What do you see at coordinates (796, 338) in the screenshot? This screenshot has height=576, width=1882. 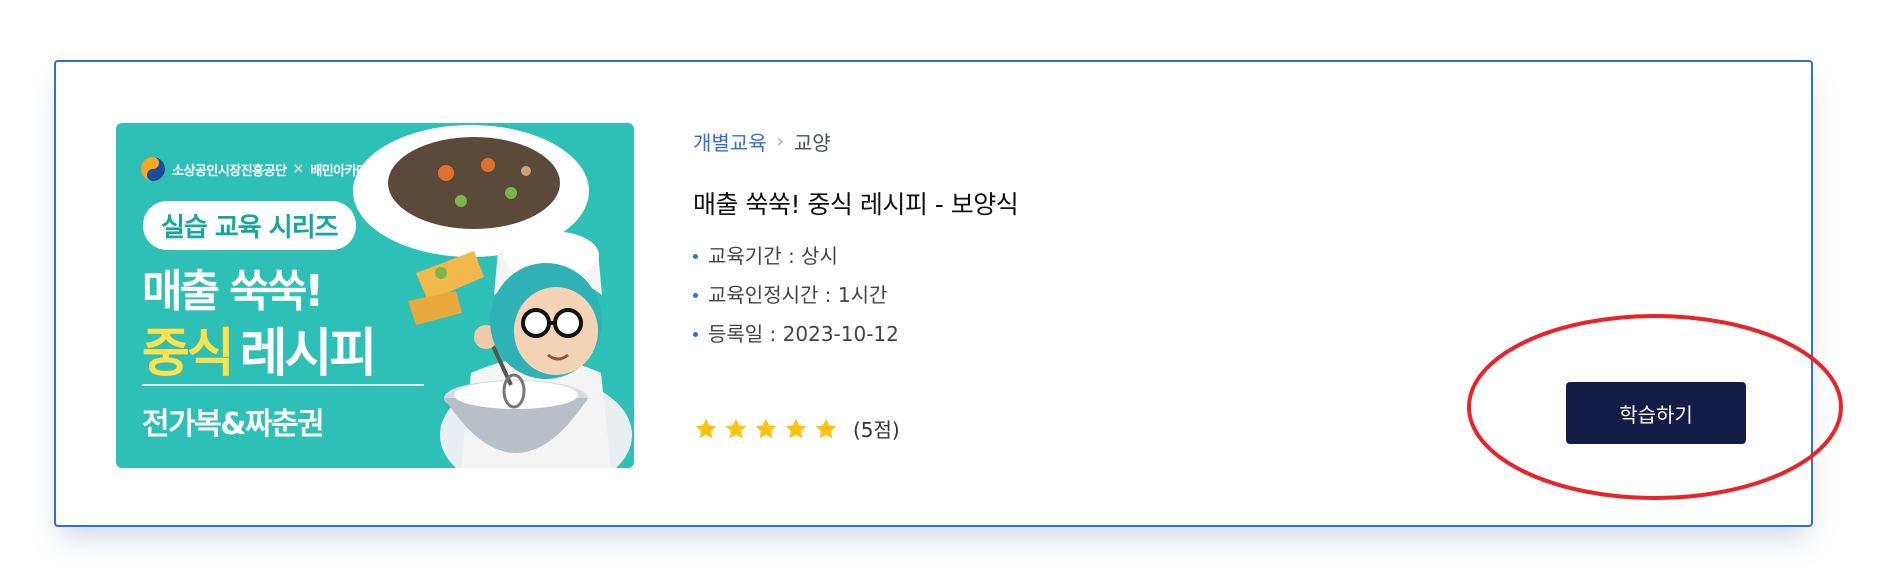 I see `info-registered-date: 등록일 : 2023-10-12` at bounding box center [796, 338].